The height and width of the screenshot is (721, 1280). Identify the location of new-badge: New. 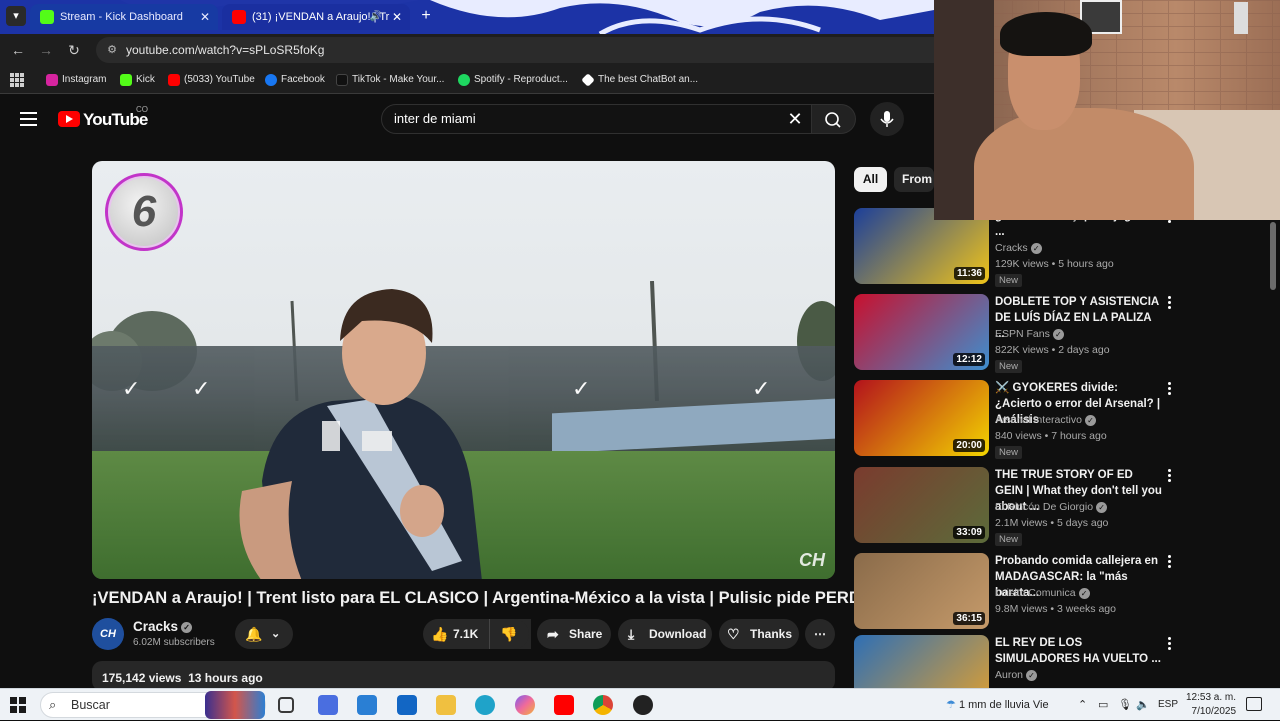
(1009, 452).